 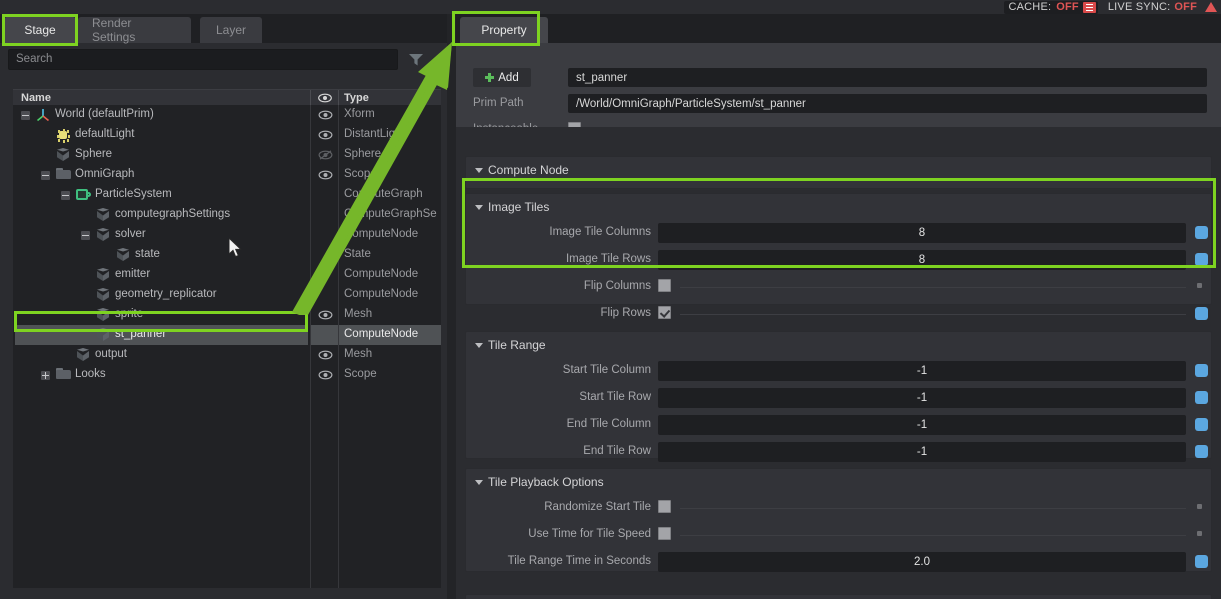 I want to click on livesync-cone-icon, so click(x=1211, y=7).